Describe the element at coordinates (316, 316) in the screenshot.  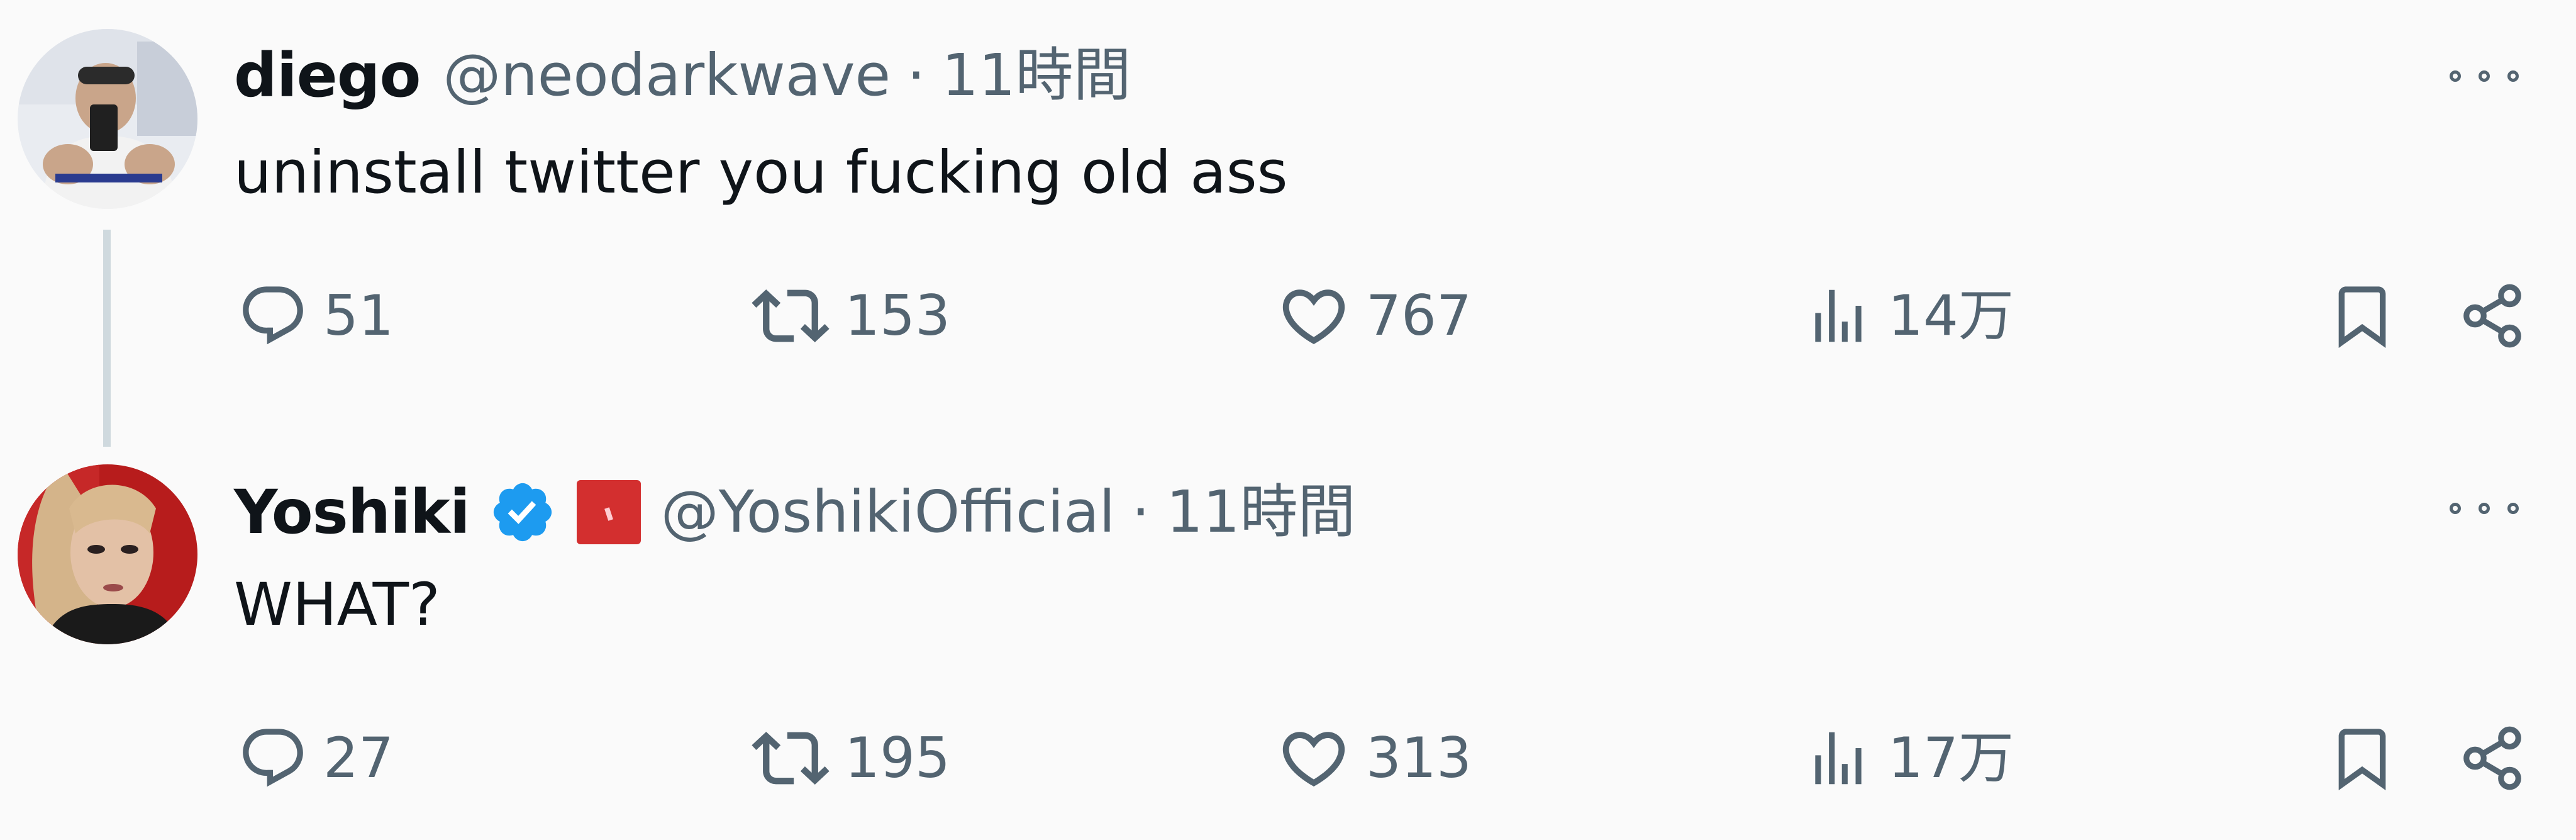
I see `reply-button: 51` at that location.